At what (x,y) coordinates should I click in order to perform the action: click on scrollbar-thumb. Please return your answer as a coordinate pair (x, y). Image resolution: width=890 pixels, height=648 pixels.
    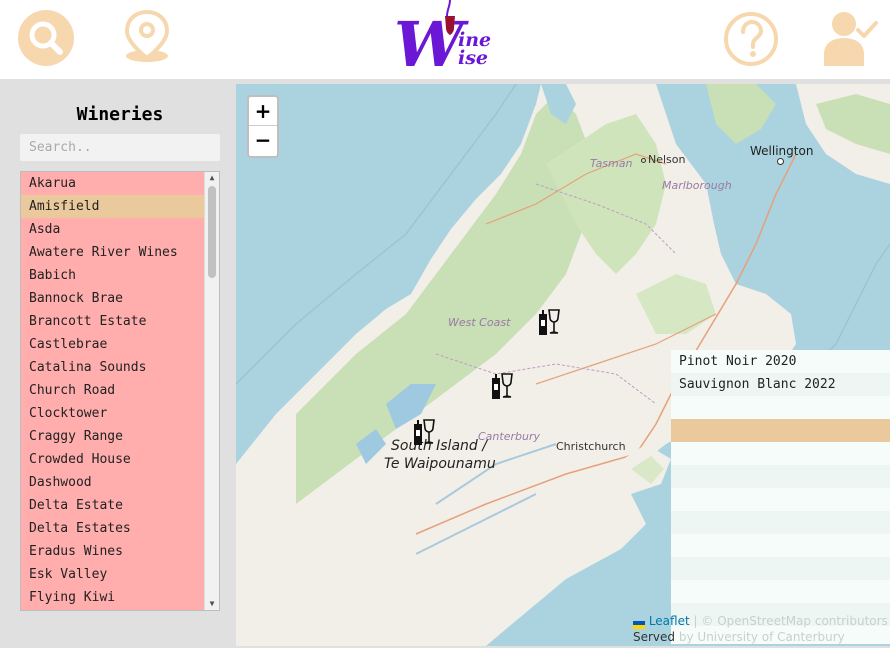
    Looking at the image, I should click on (212, 232).